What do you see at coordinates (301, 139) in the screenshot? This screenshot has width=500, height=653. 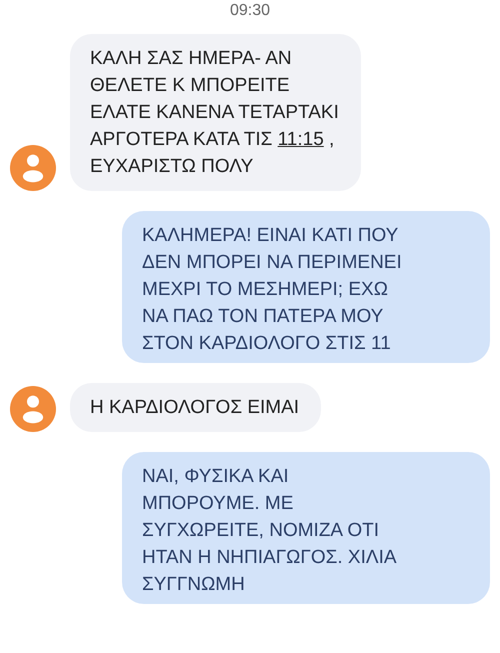 I see `time-link: 11:15` at bounding box center [301, 139].